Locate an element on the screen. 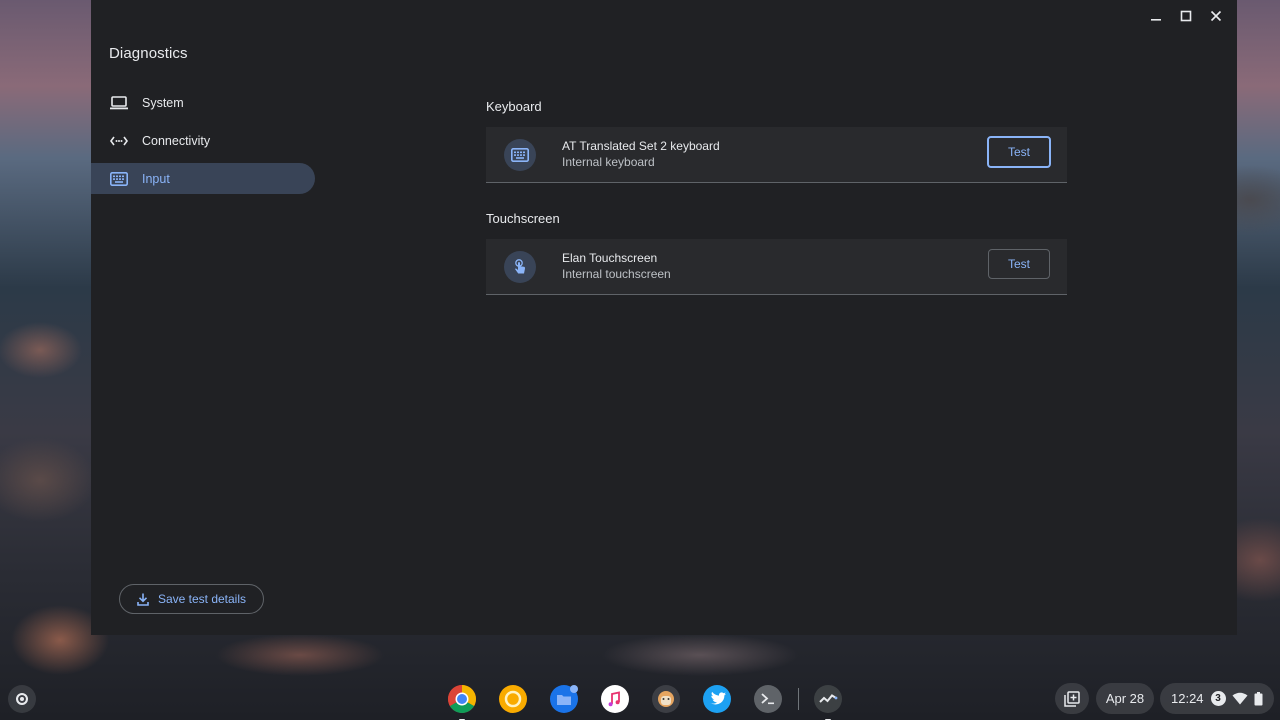 This screenshot has width=1280, height=720. sidebar-item-input: Input is located at coordinates (203, 178).